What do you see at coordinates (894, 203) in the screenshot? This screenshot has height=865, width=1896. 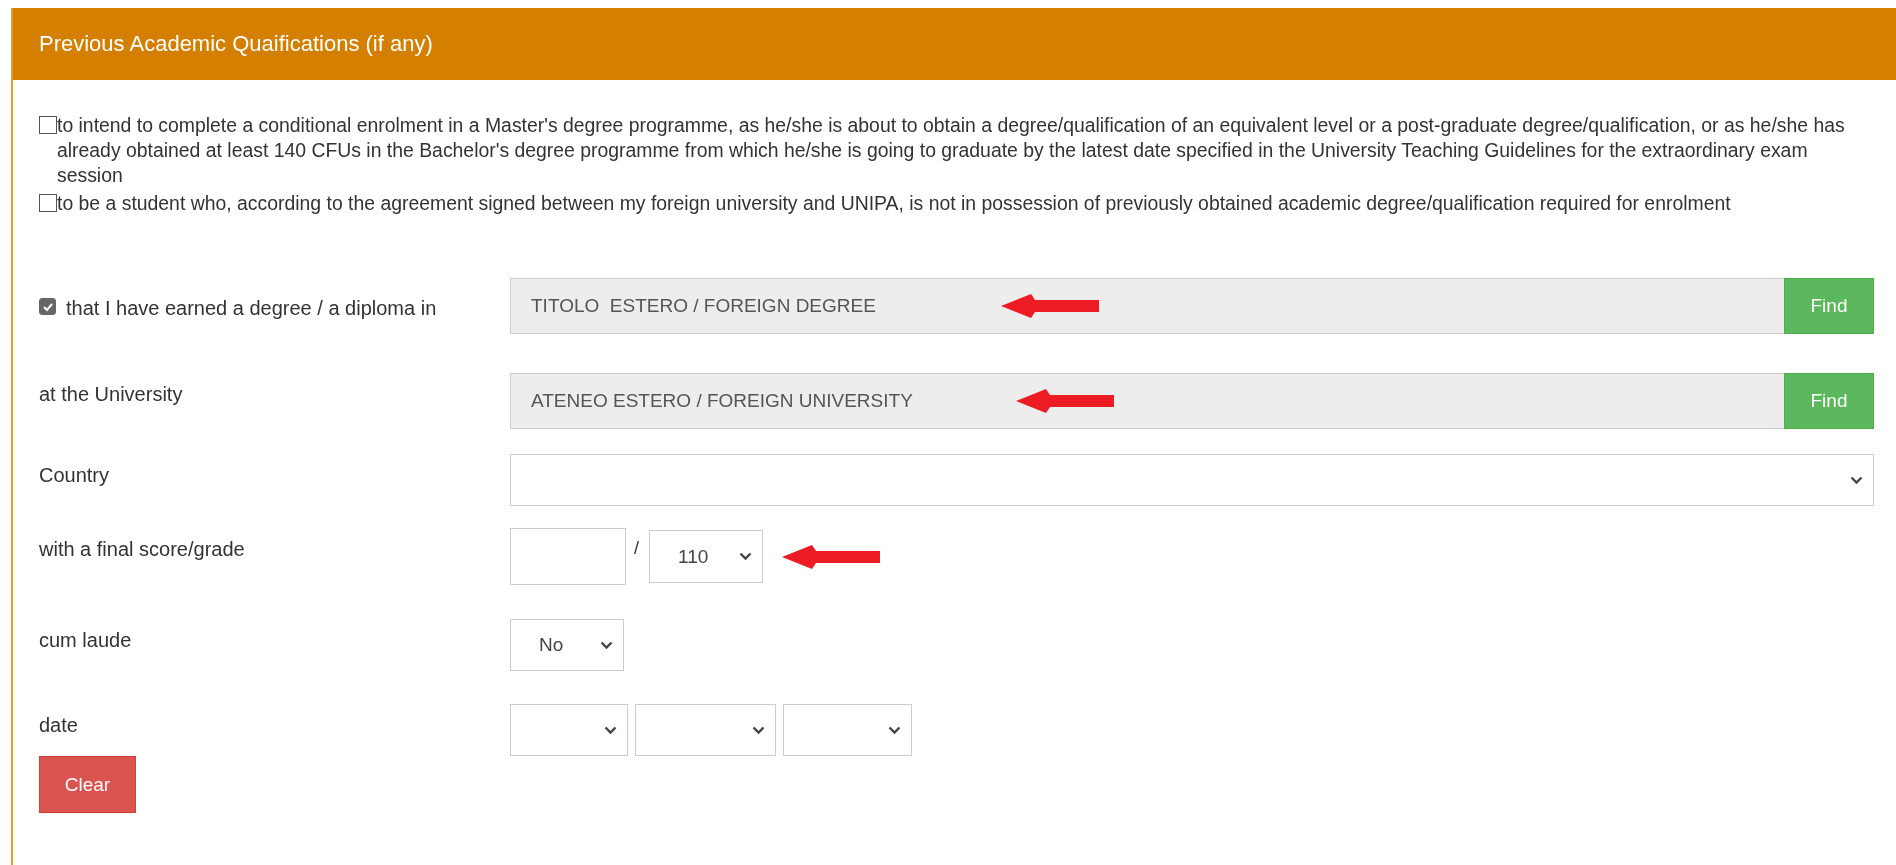 I see `declaration-text: to be a student who, according to the agreement signed between my foreign university and UNIPA, is not in possession of previously obtained academic degree/qualification required for enrolment` at bounding box center [894, 203].